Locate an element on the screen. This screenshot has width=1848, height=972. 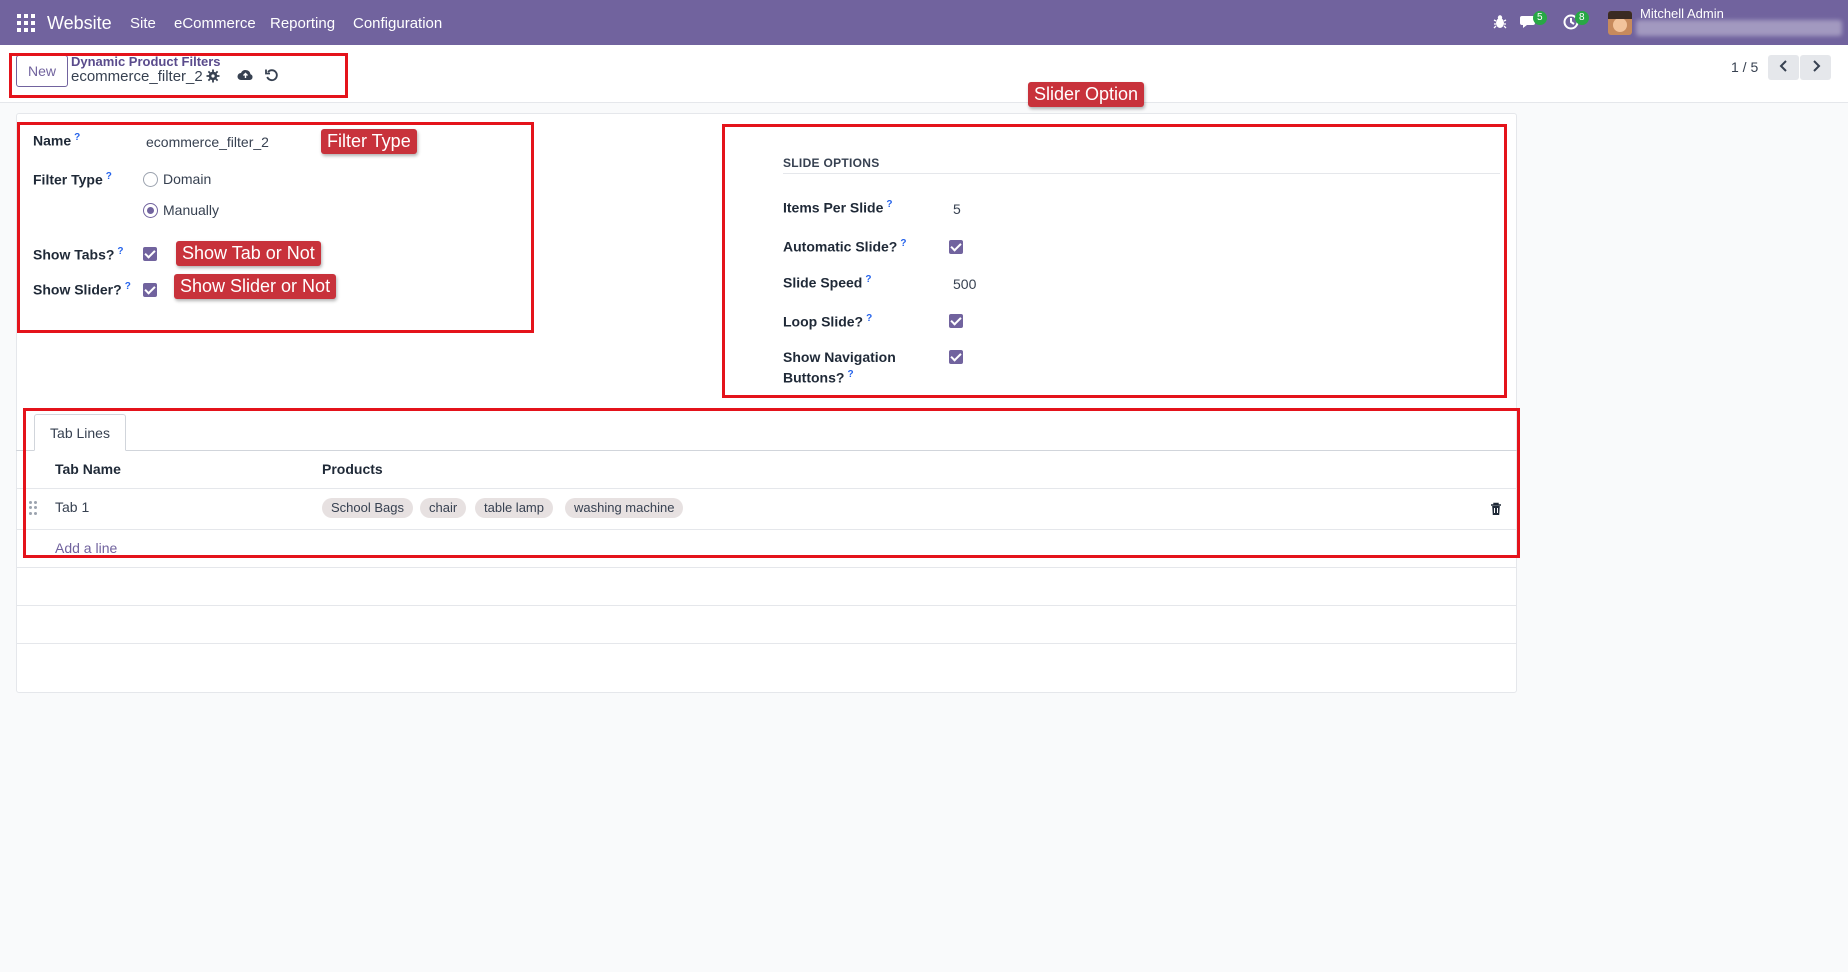
user-name: Mitchell Admin is located at coordinates (1682, 13).